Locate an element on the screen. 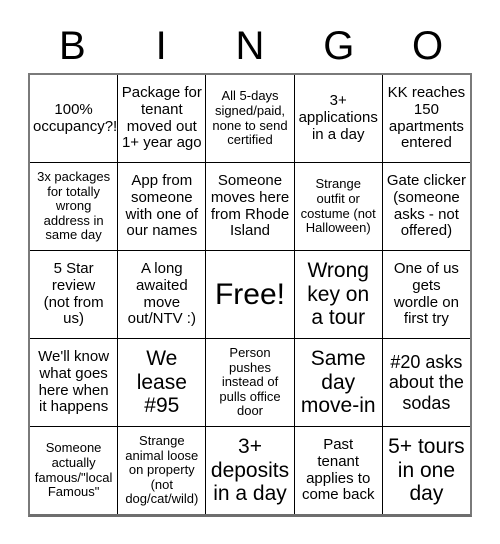  bingo-cell-i3: A long awaited move out/NTV :) is located at coordinates (162, 294).